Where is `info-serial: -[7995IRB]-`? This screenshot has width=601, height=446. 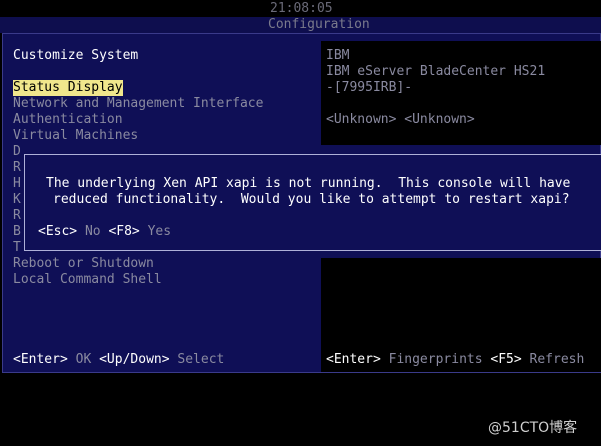 info-serial: -[7995IRB]- is located at coordinates (369, 87).